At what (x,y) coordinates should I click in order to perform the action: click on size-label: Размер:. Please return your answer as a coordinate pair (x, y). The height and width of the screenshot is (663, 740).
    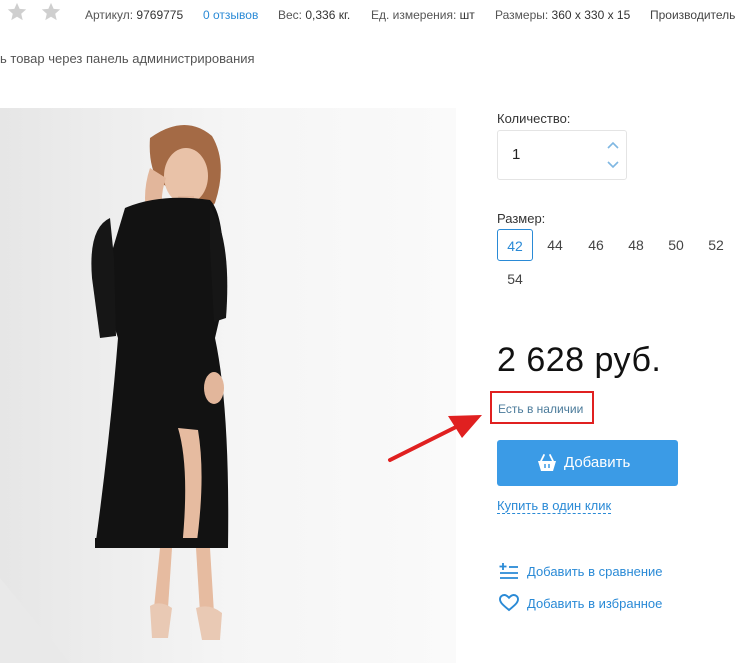
    Looking at the image, I should click on (521, 218).